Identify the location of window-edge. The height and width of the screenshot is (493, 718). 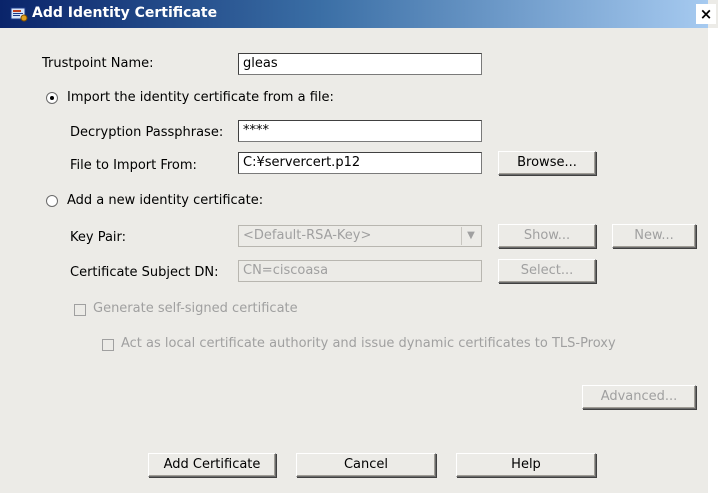
(713, 260).